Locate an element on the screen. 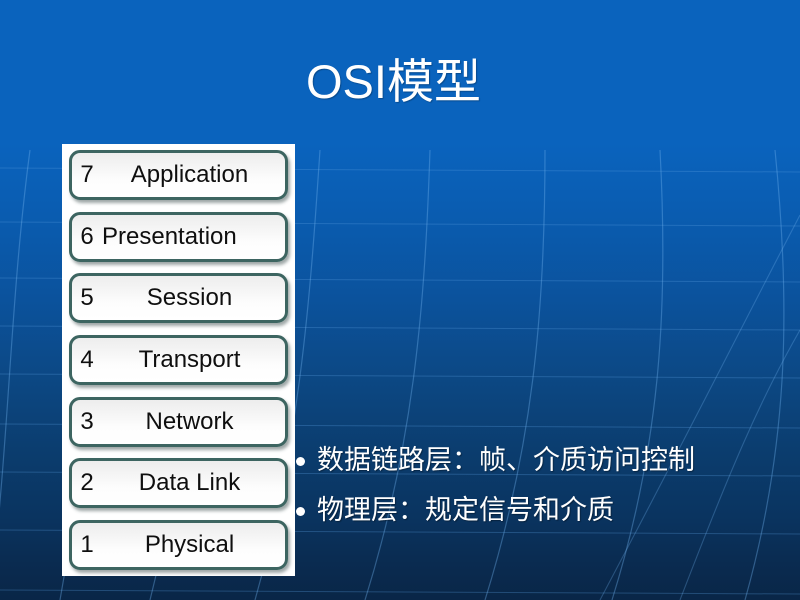 The height and width of the screenshot is (600, 800). list-item: 物理层：规定信号和介质 is located at coordinates (542, 511).